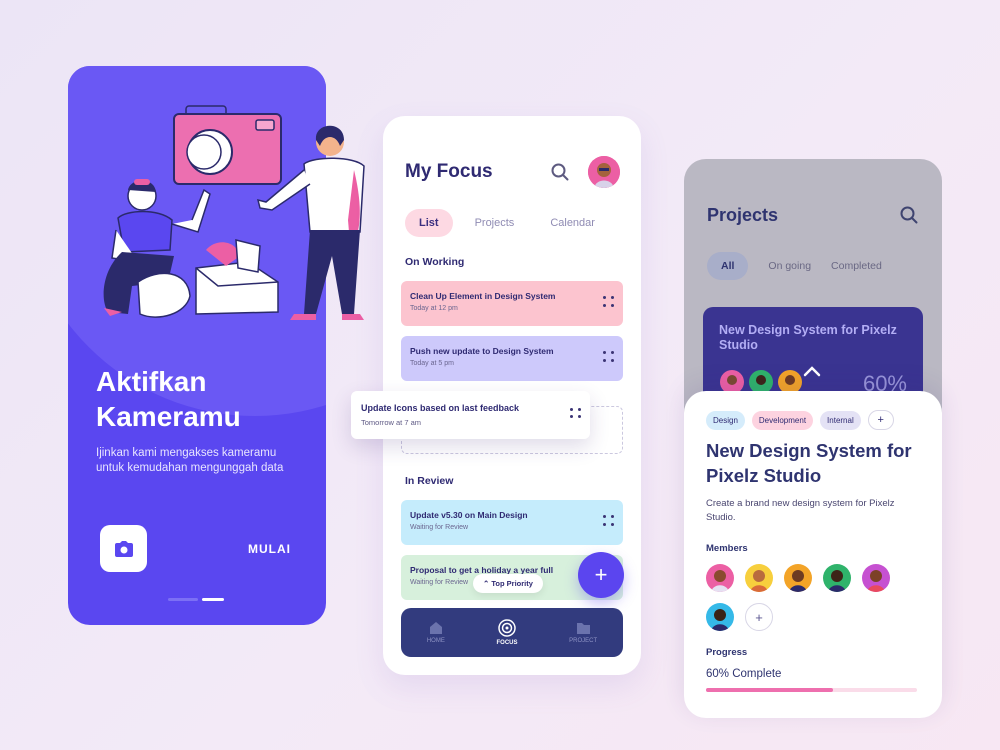 Image resolution: width=1000 pixels, height=750 pixels. Describe the element at coordinates (512, 583) in the screenshot. I see `priority-chip-label: Top Priority` at that location.